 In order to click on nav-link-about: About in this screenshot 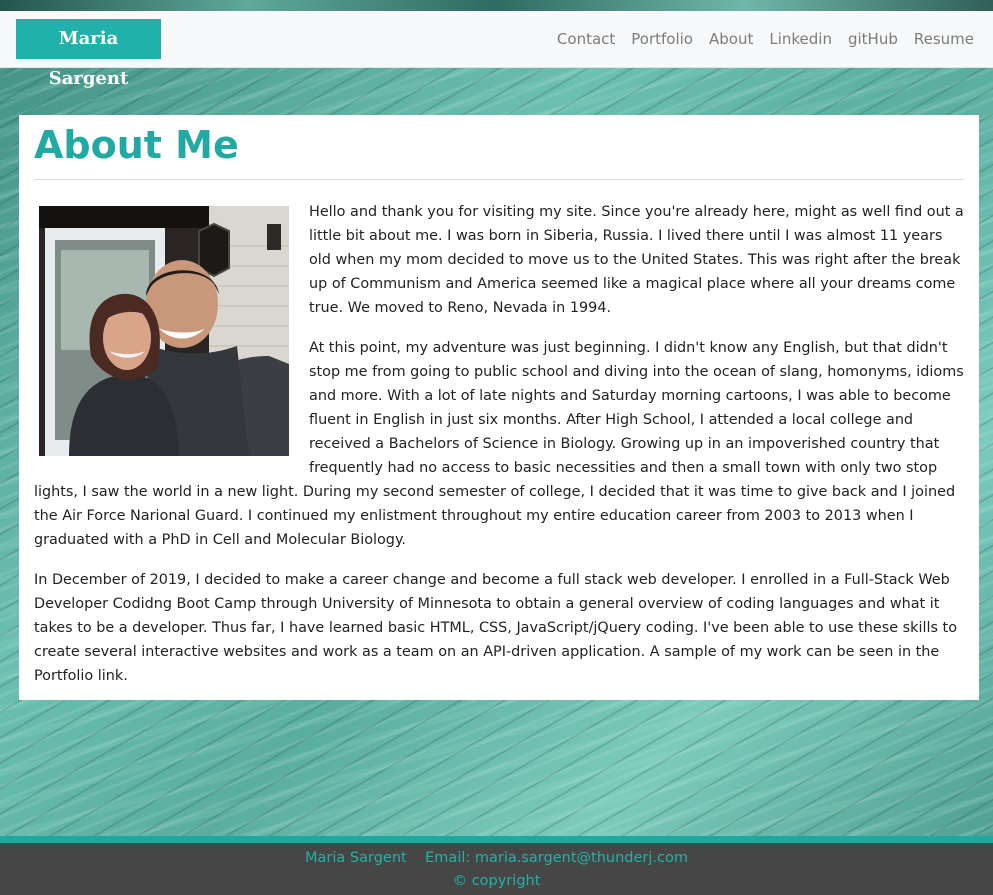, I will do `click(731, 39)`.